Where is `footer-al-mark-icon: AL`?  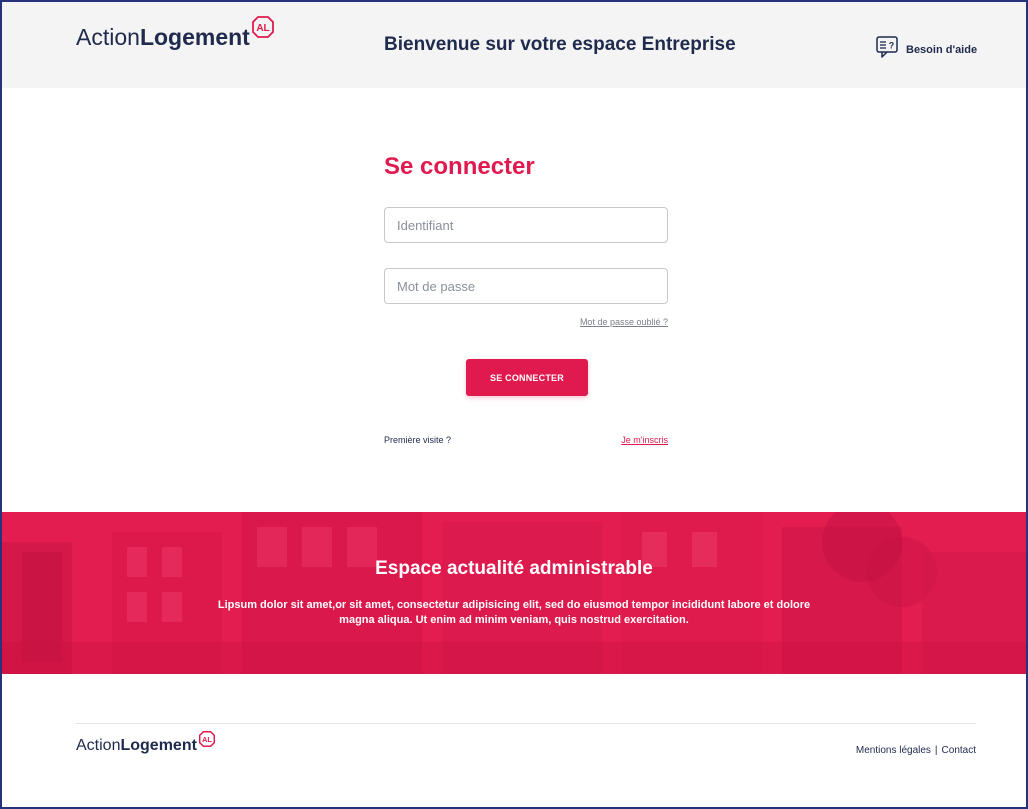
footer-al-mark-icon: AL is located at coordinates (206, 741).